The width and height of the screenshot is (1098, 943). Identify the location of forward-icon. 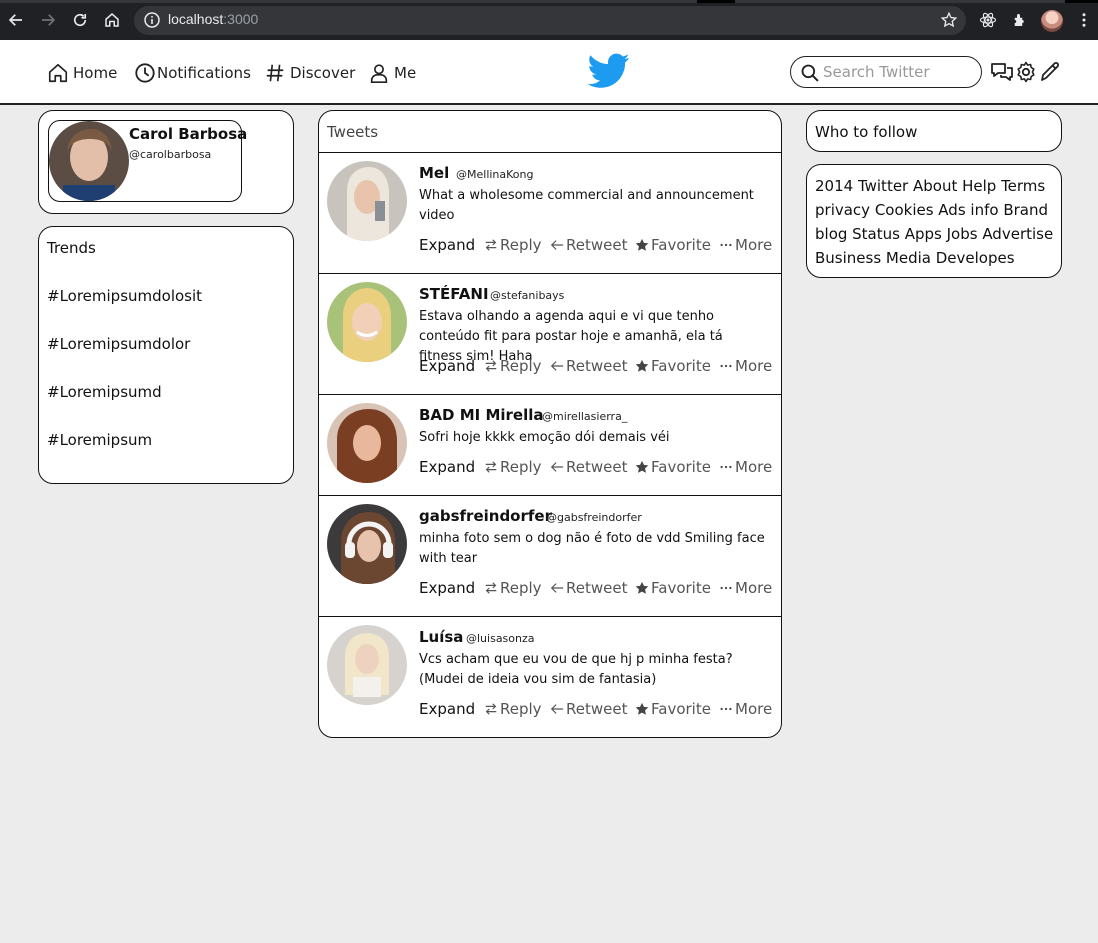
(48, 20).